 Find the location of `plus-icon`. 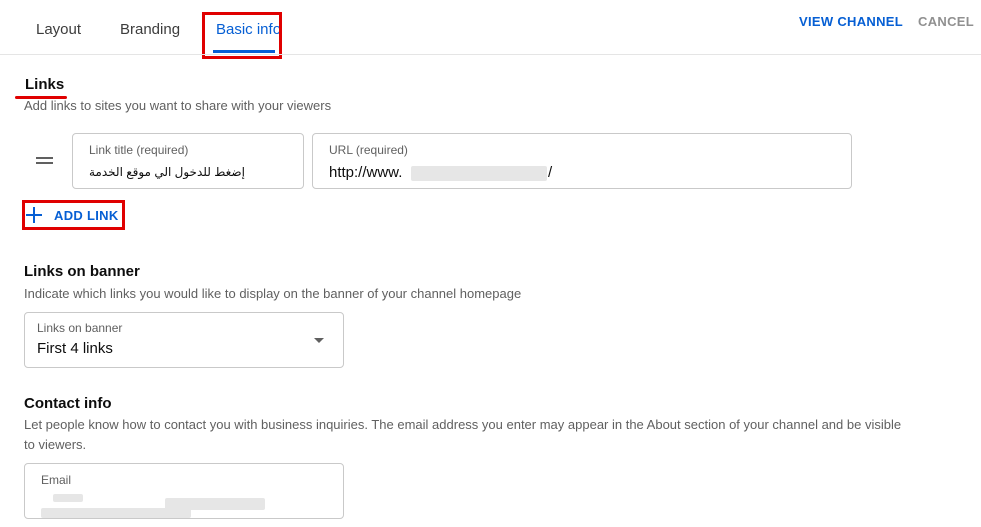

plus-icon is located at coordinates (34, 215).